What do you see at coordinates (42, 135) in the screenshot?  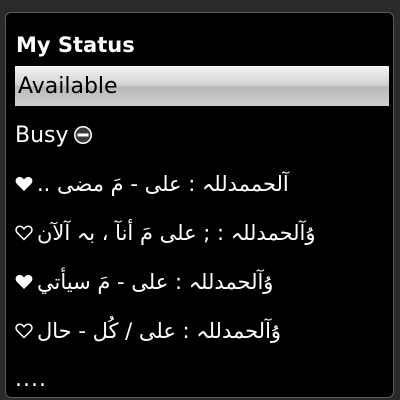 I see `status-item-label: Busy` at bounding box center [42, 135].